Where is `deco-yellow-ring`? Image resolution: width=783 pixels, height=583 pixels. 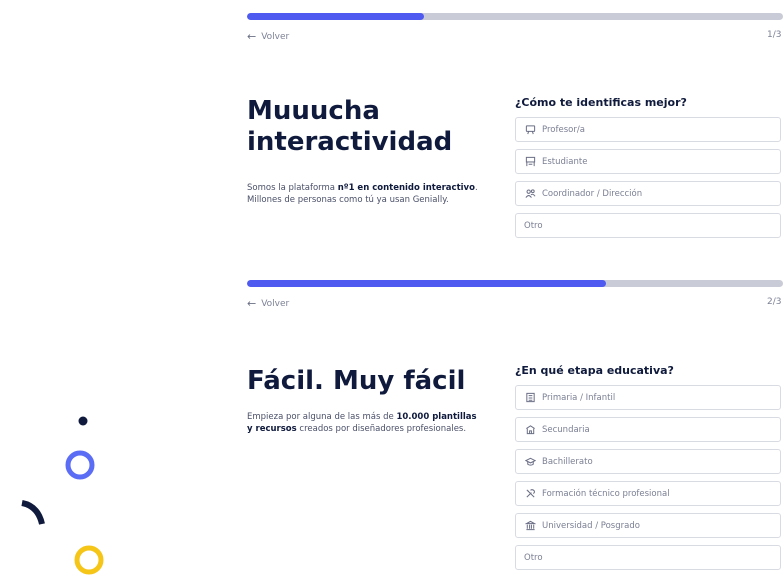 deco-yellow-ring is located at coordinates (89, 560).